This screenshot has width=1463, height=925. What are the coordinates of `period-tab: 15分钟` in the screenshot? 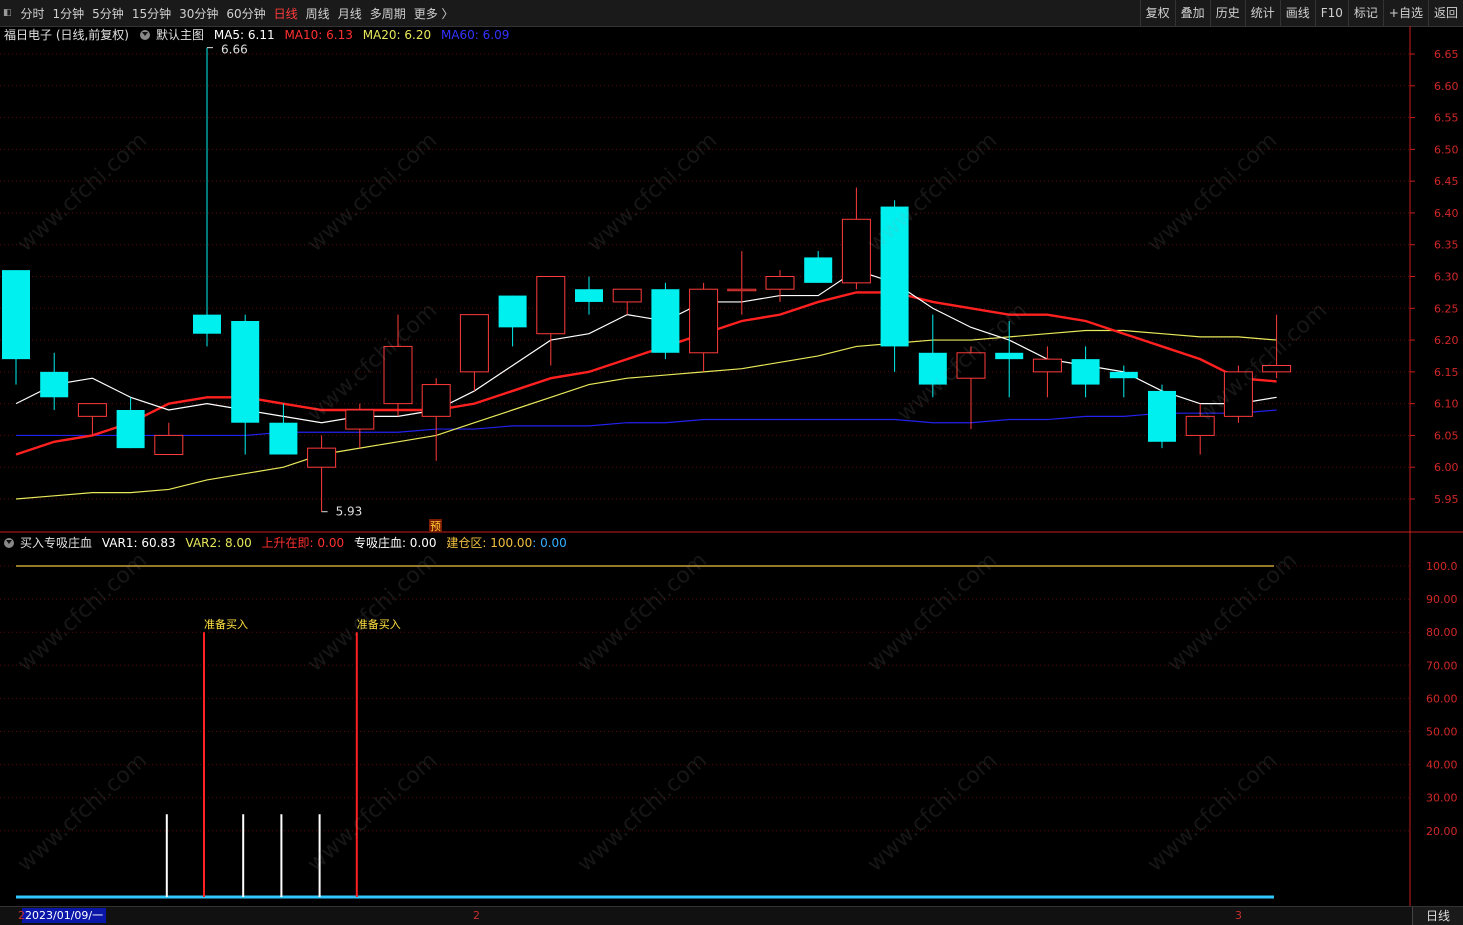 It's located at (151, 13).